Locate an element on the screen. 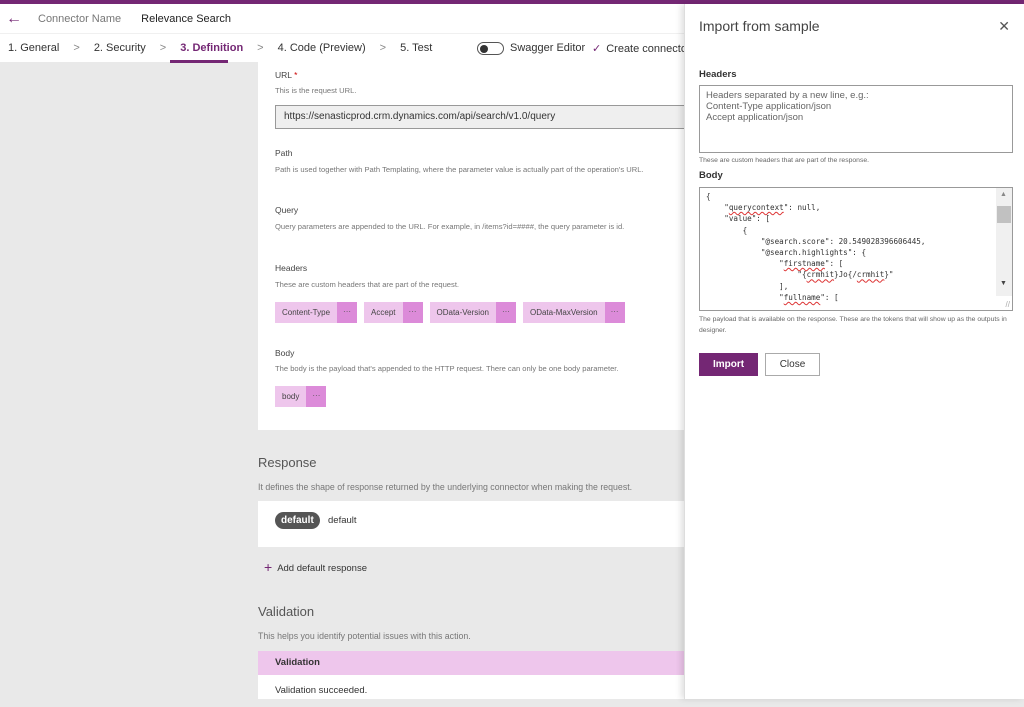 This screenshot has width=1024, height=707. response-pill: default is located at coordinates (297, 520).